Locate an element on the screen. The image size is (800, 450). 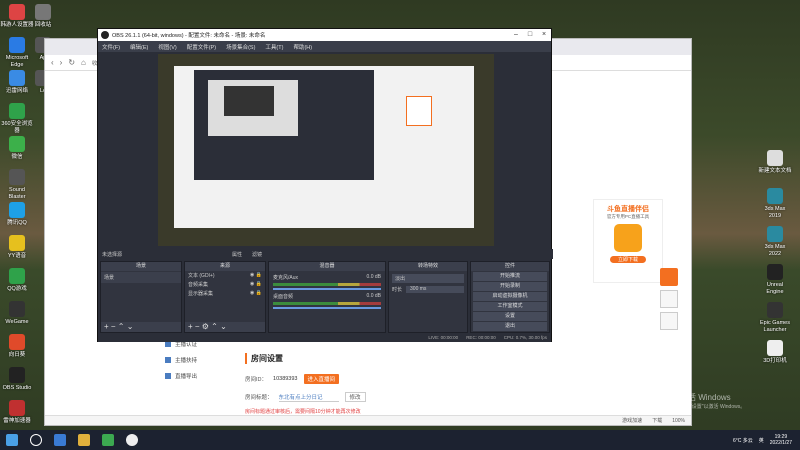
close-icon: × is located at coordinates (544, 35).